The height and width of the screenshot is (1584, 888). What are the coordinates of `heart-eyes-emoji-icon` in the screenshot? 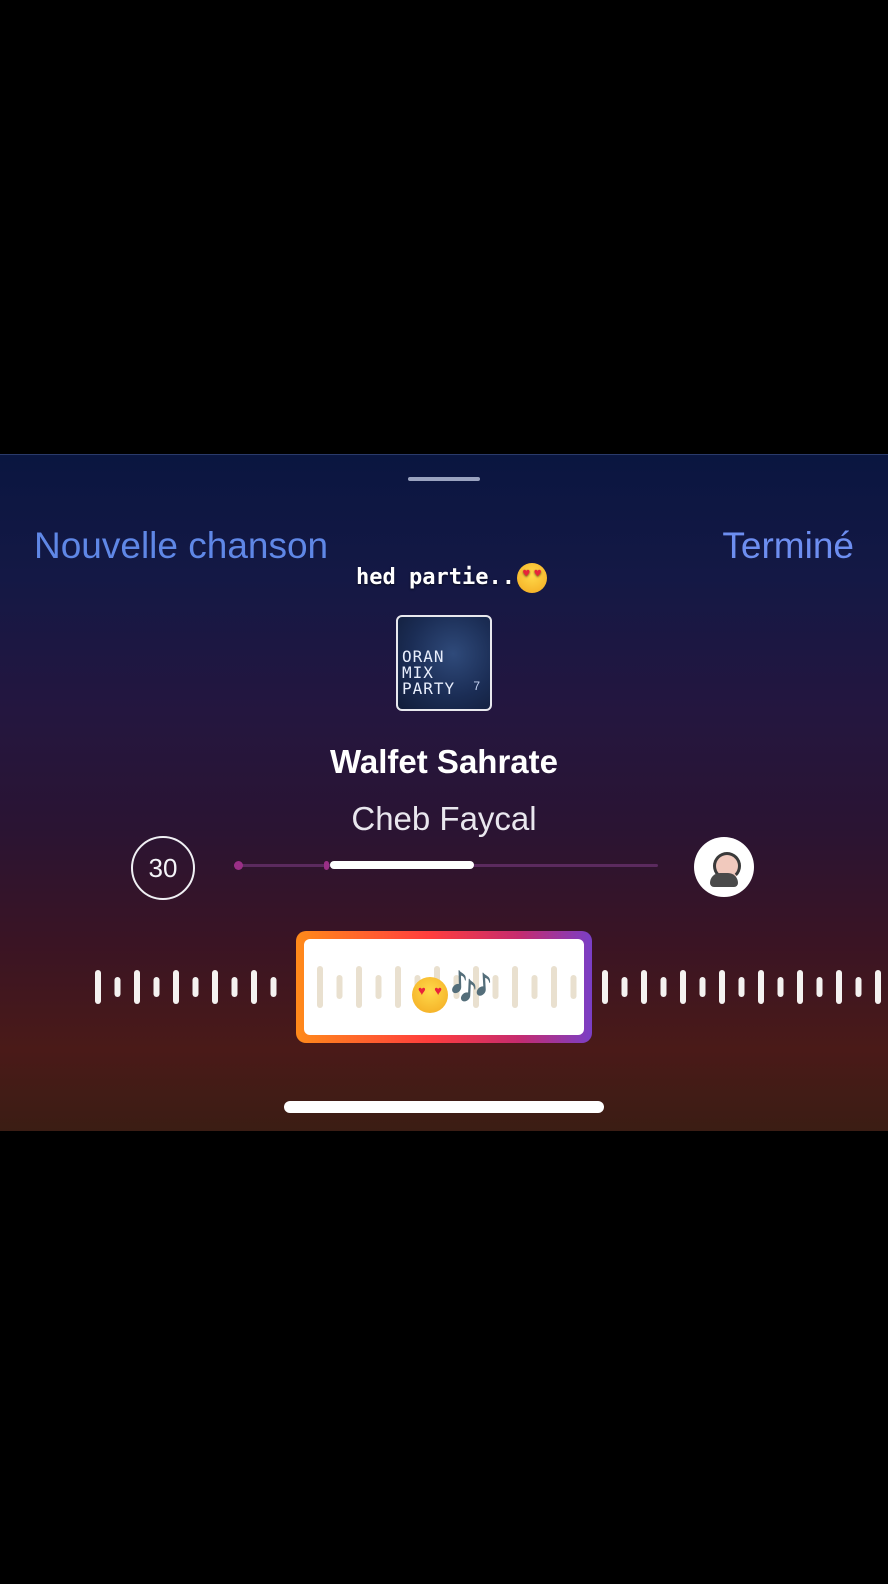 It's located at (430, 995).